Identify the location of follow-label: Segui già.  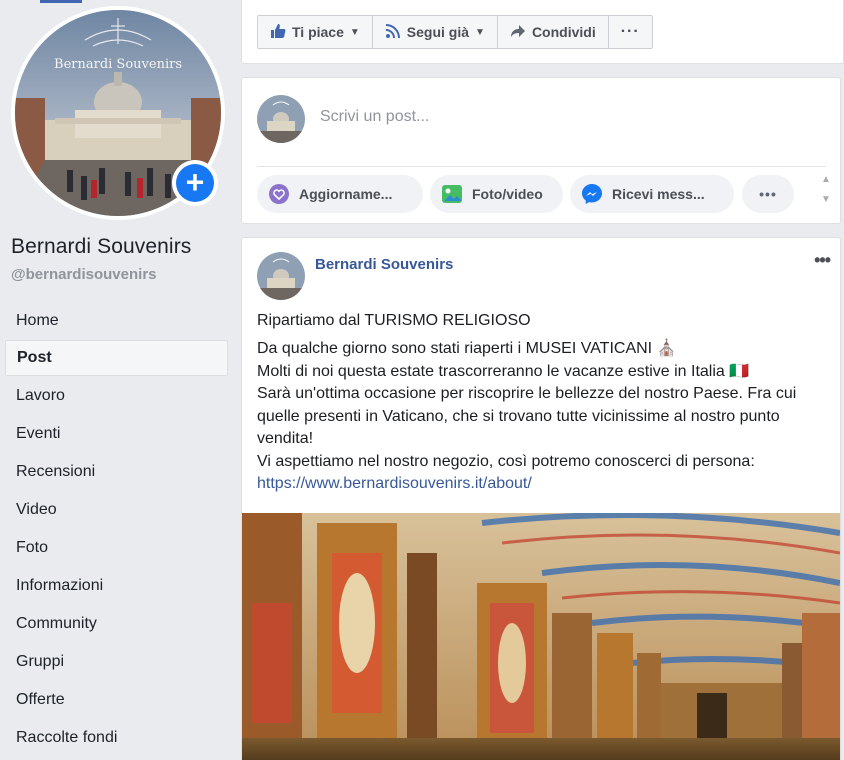
(438, 32).